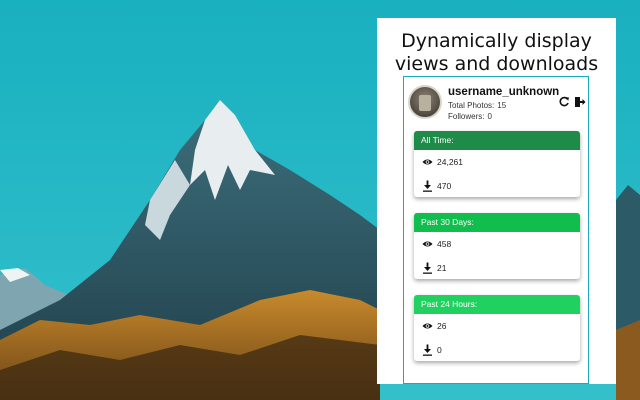 Image resolution: width=640 pixels, height=400 pixels. What do you see at coordinates (497, 222) in the screenshot?
I see `card-title: Past 30 Days:` at bounding box center [497, 222].